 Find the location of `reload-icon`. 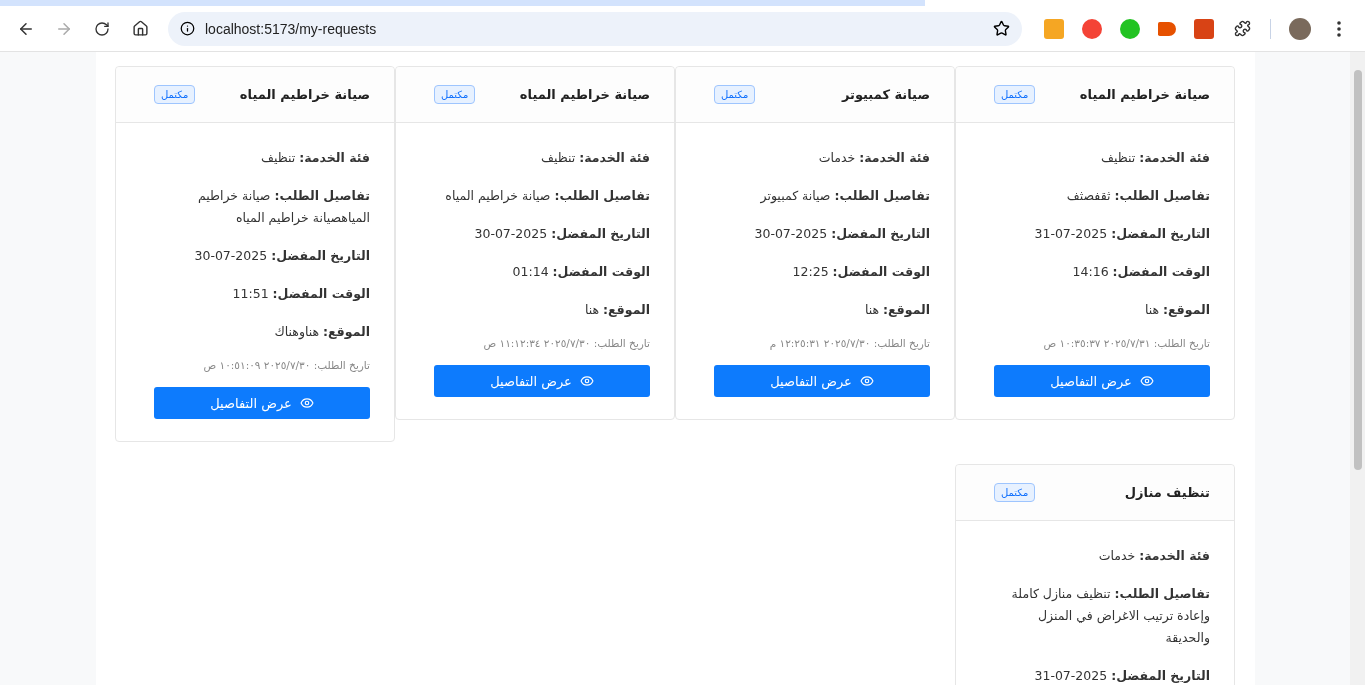

reload-icon is located at coordinates (102, 28).